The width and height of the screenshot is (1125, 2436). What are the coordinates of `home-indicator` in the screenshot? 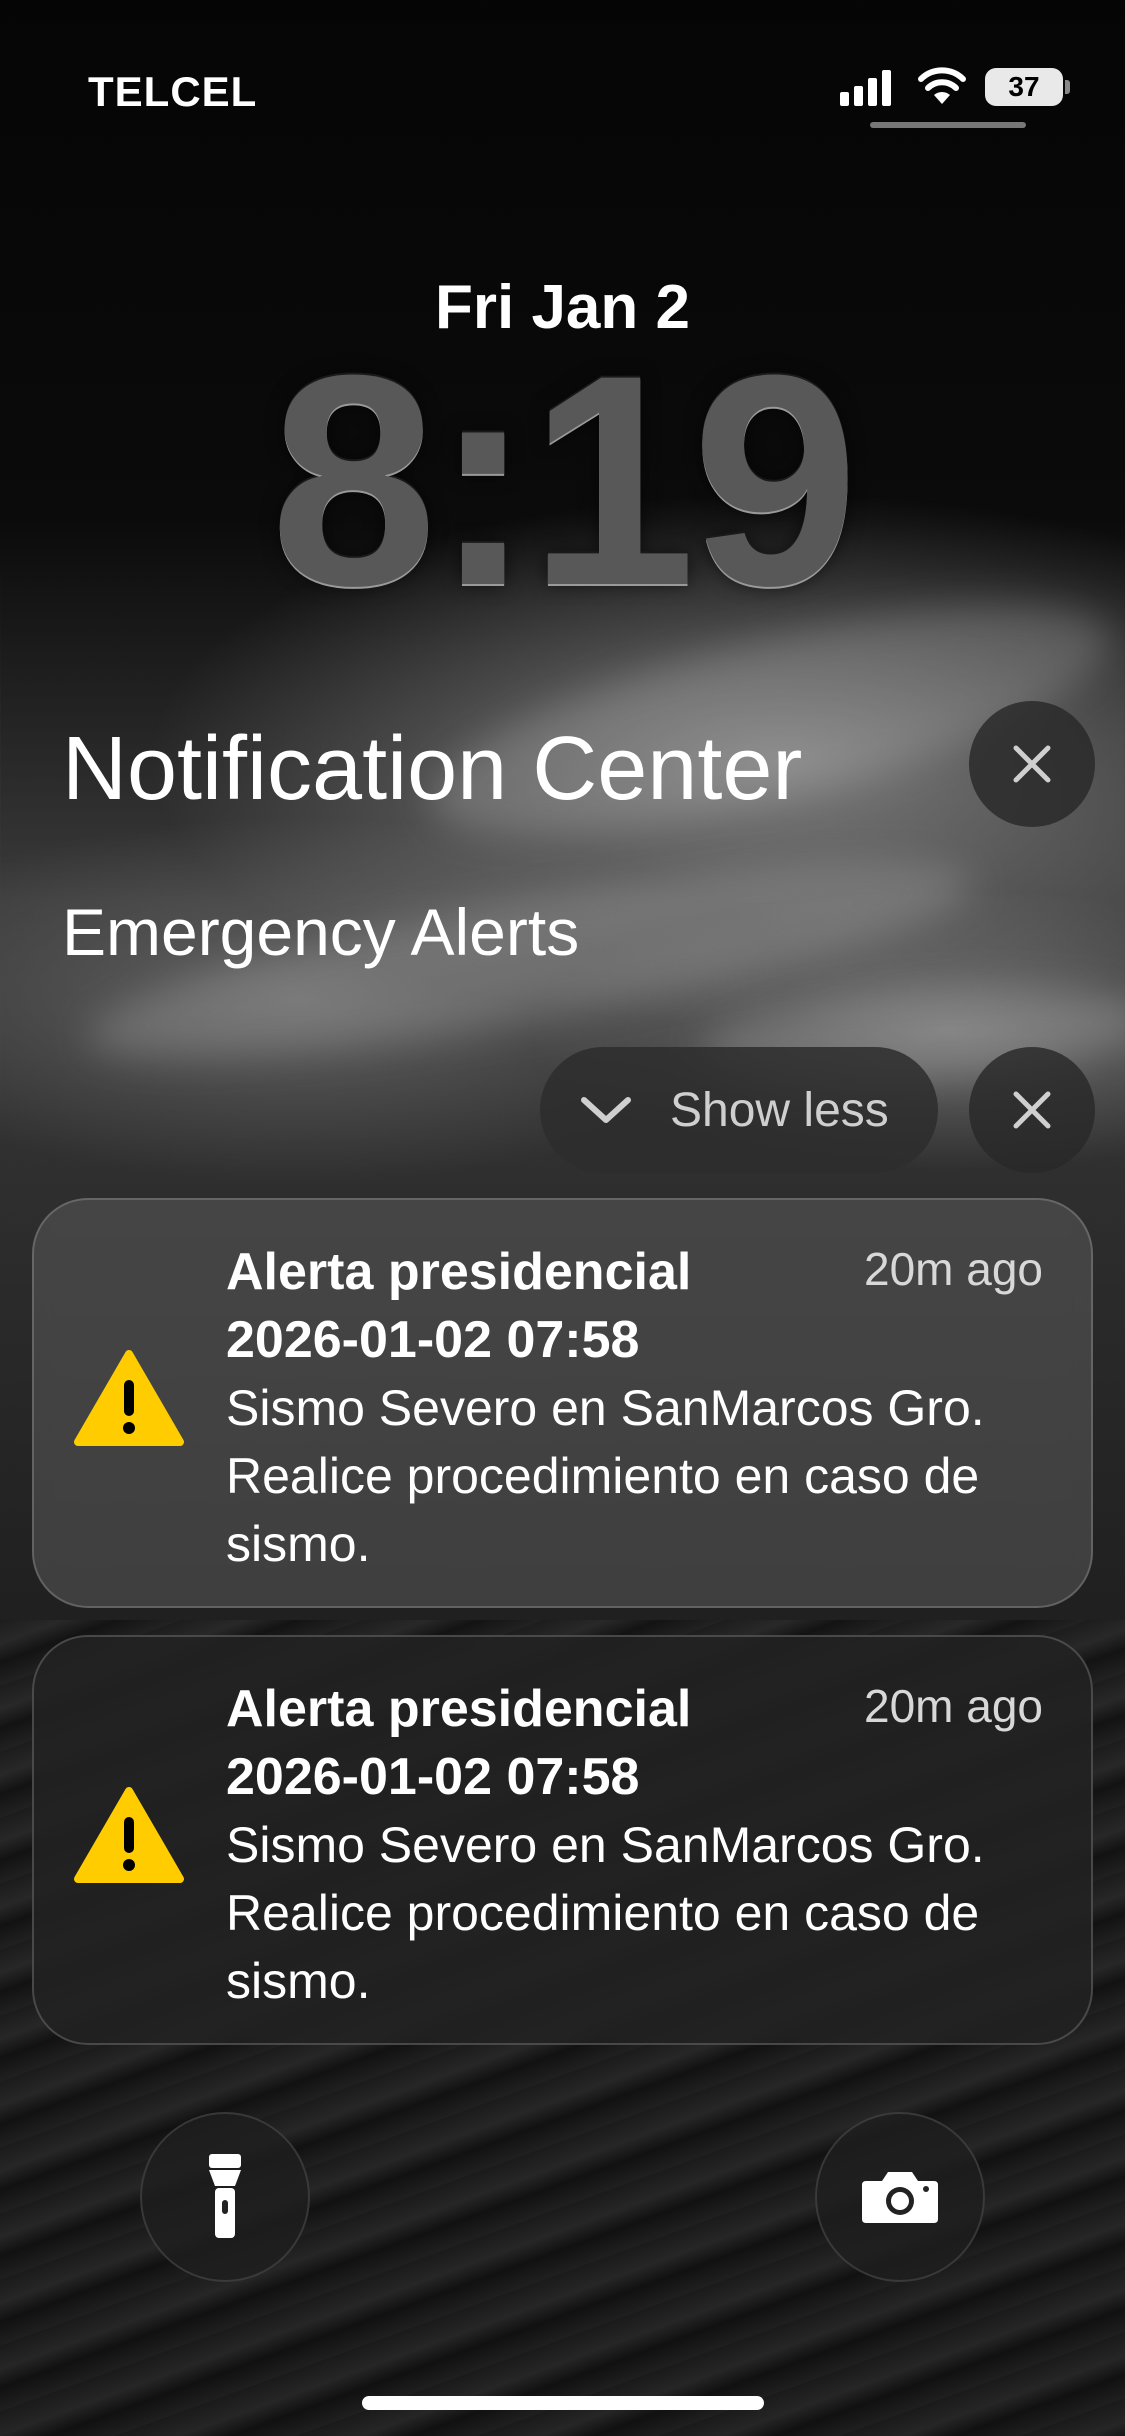 It's located at (563, 2403).